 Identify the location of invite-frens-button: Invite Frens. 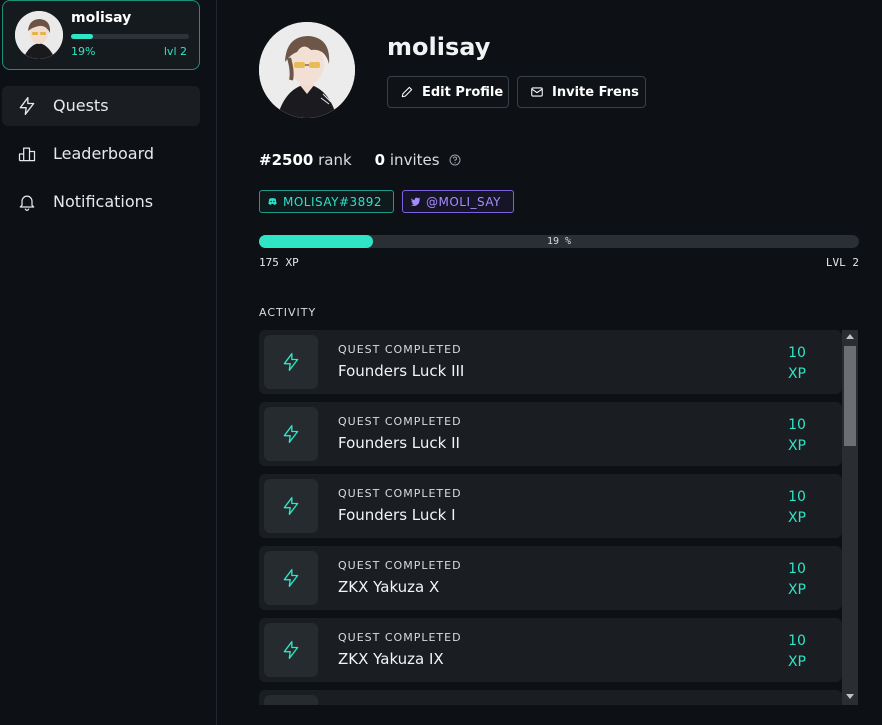
(581, 92).